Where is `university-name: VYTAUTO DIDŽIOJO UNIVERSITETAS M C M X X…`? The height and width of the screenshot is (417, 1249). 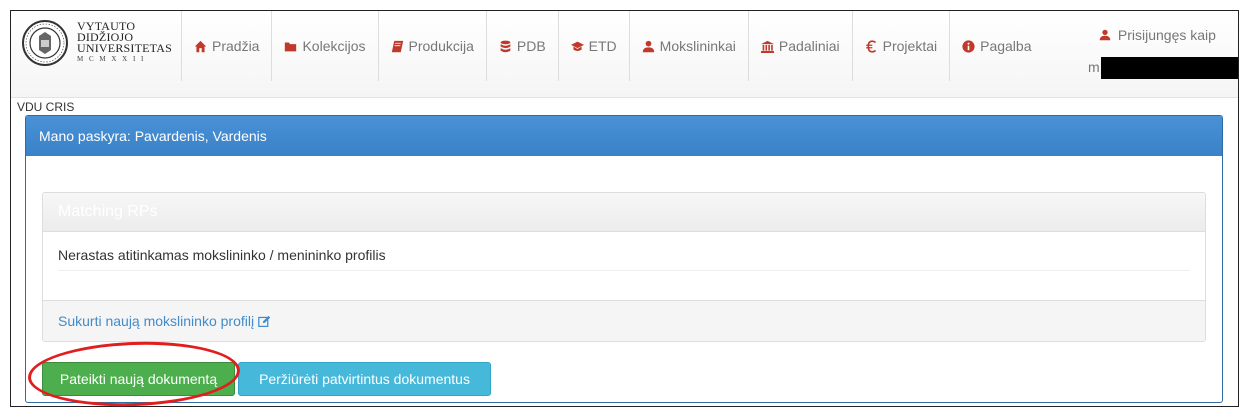 university-name: VYTAUTO DIDŽIOJO UNIVERSITETAS M C M X X… is located at coordinates (124, 42).